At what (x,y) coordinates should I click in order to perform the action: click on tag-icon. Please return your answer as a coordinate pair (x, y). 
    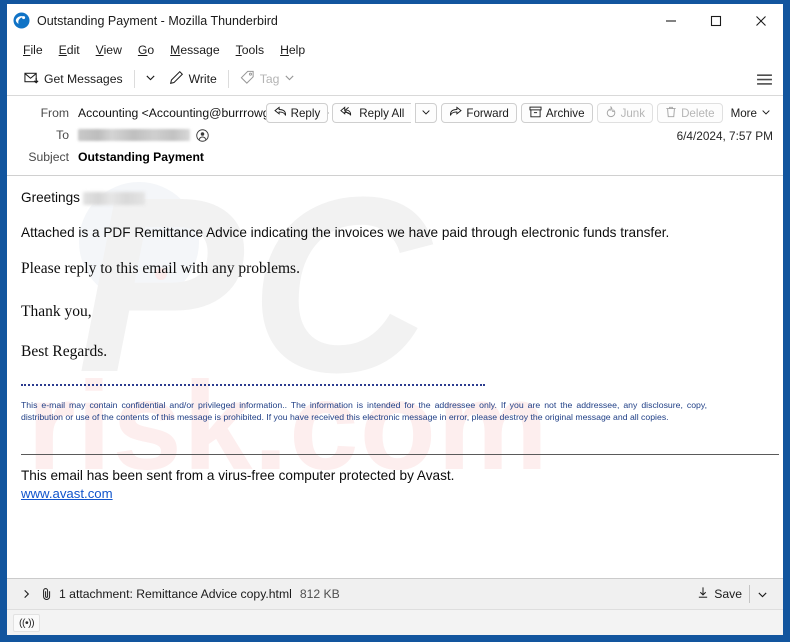
    Looking at the image, I should click on (247, 79).